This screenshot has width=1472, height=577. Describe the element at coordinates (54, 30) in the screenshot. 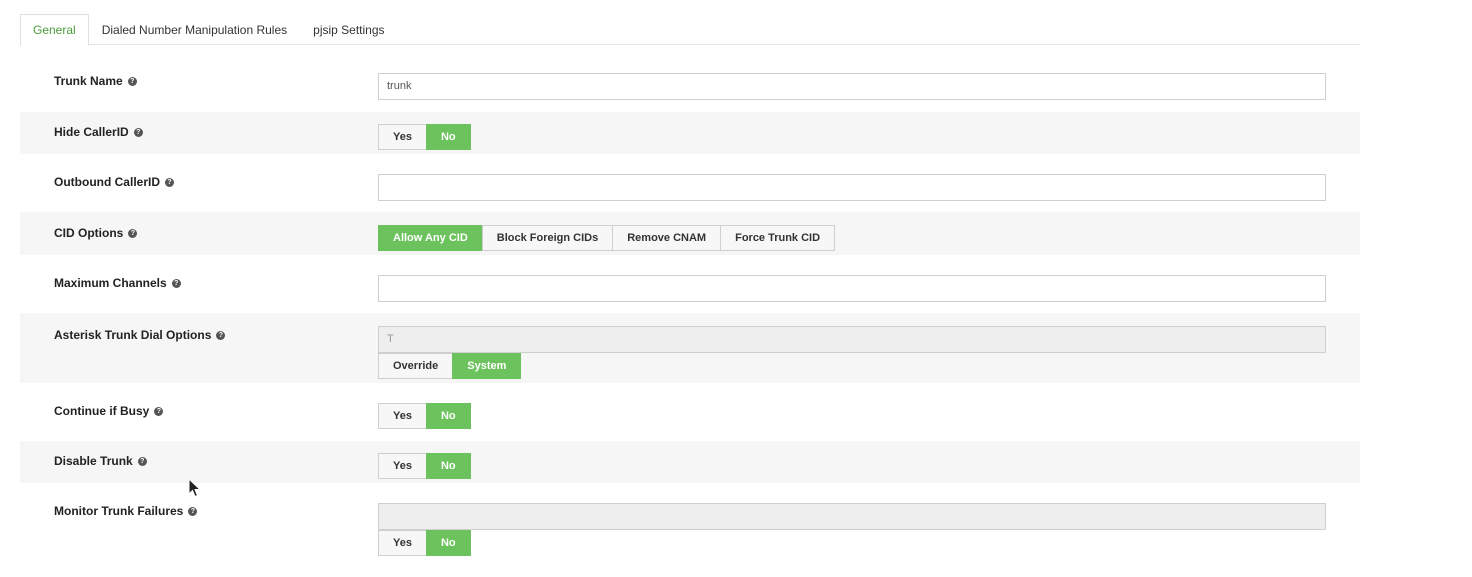

I see `tab-general: General` at that location.